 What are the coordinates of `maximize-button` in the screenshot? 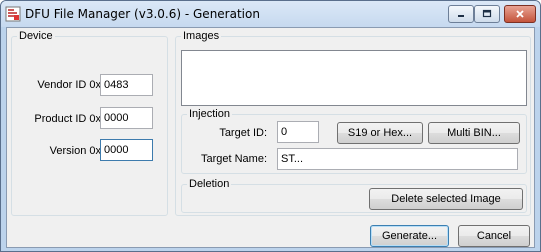 It's located at (487, 14).